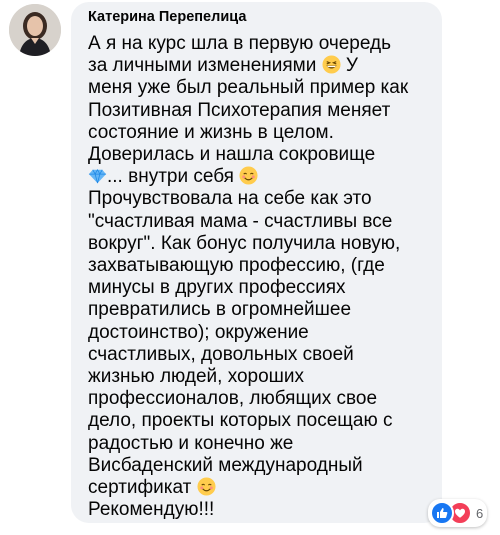  Describe the element at coordinates (248, 88) in the screenshot. I see `comment-line: меня уже был реальный пример как` at that location.